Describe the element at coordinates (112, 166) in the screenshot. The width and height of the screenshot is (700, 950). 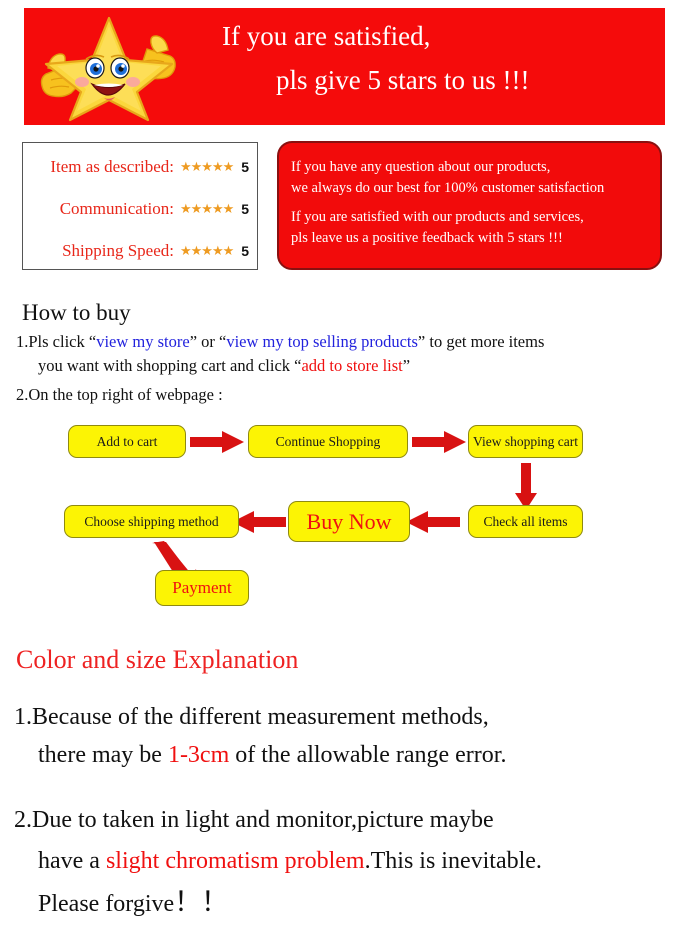
I see `rating-label-item-as-described: Item as described:` at that location.